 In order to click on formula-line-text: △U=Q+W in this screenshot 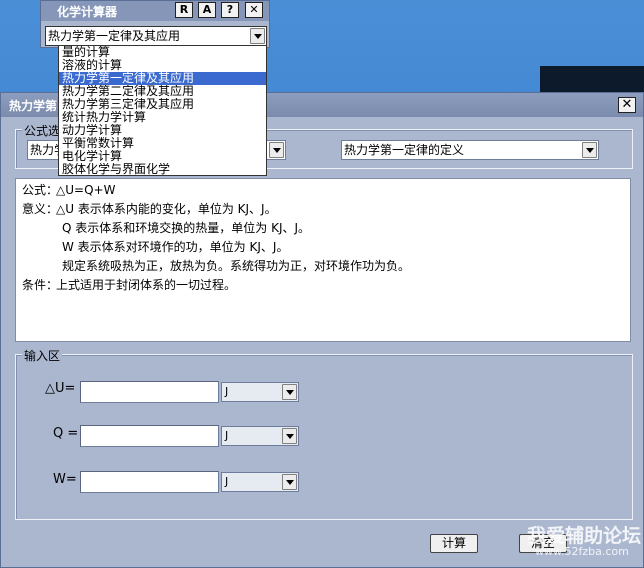, I will do `click(86, 190)`.